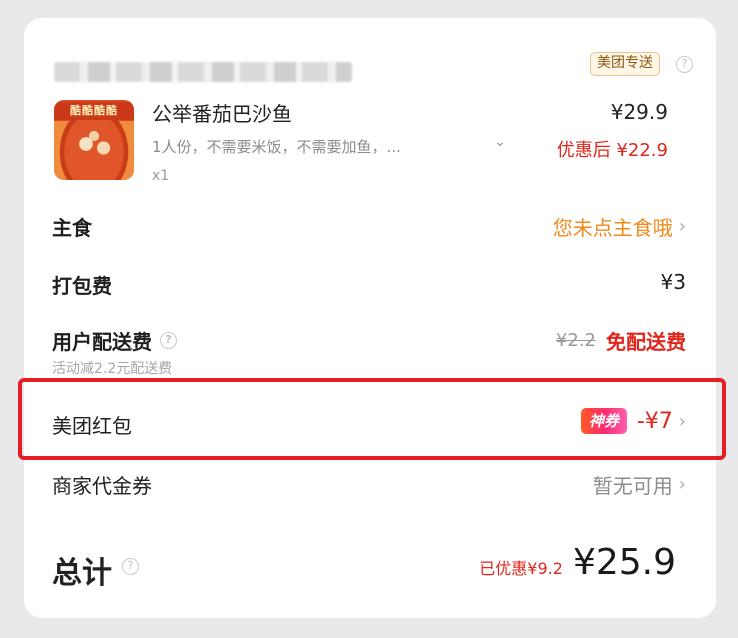 This screenshot has width=738, height=638. I want to click on delivery-fee-row-label: 用户配送费 ?, so click(114, 340).